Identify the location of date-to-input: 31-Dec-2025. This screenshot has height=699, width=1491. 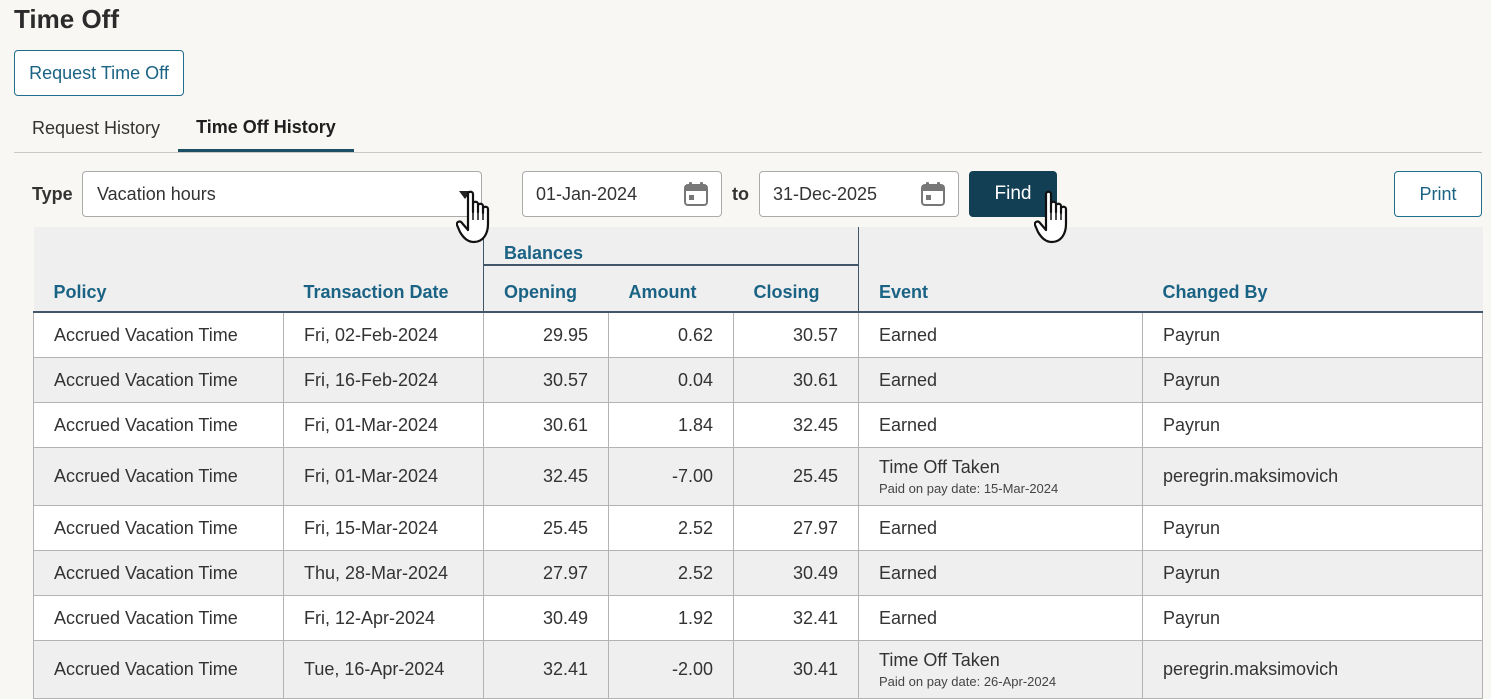
(859, 194).